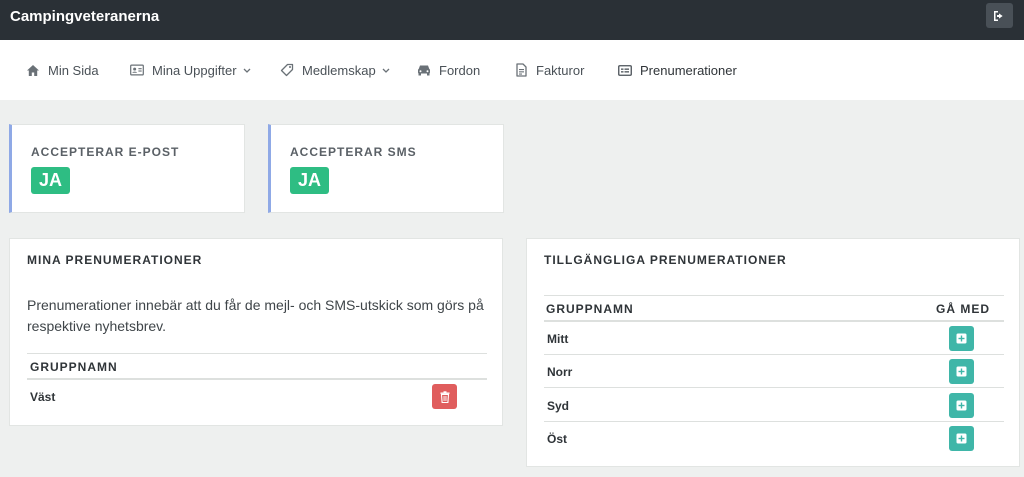 This screenshot has height=477, width=1024. Describe the element at coordinates (963, 309) in the screenshot. I see `column-header-ga-med: GÅ MED` at that location.